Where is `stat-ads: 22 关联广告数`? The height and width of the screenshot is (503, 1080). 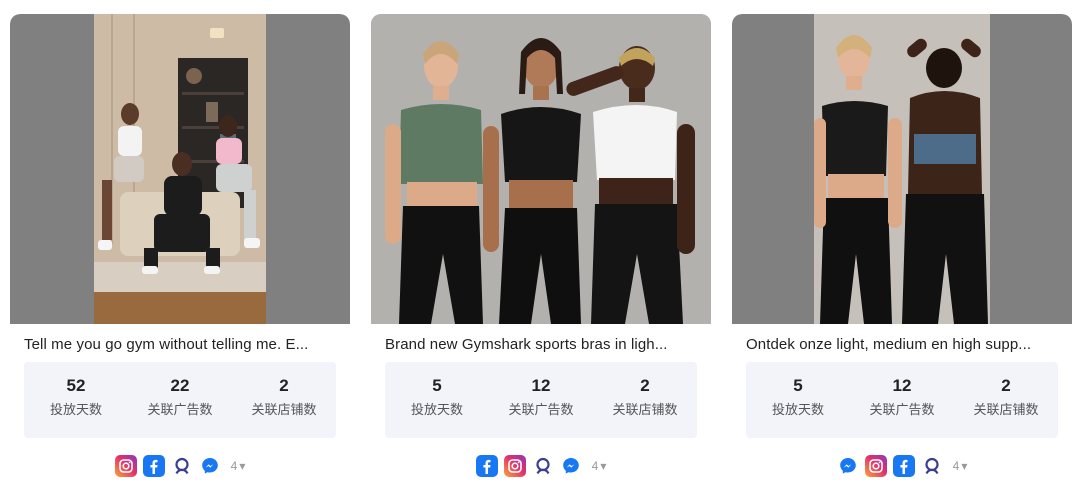 stat-ads: 22 关联广告数 is located at coordinates (180, 400).